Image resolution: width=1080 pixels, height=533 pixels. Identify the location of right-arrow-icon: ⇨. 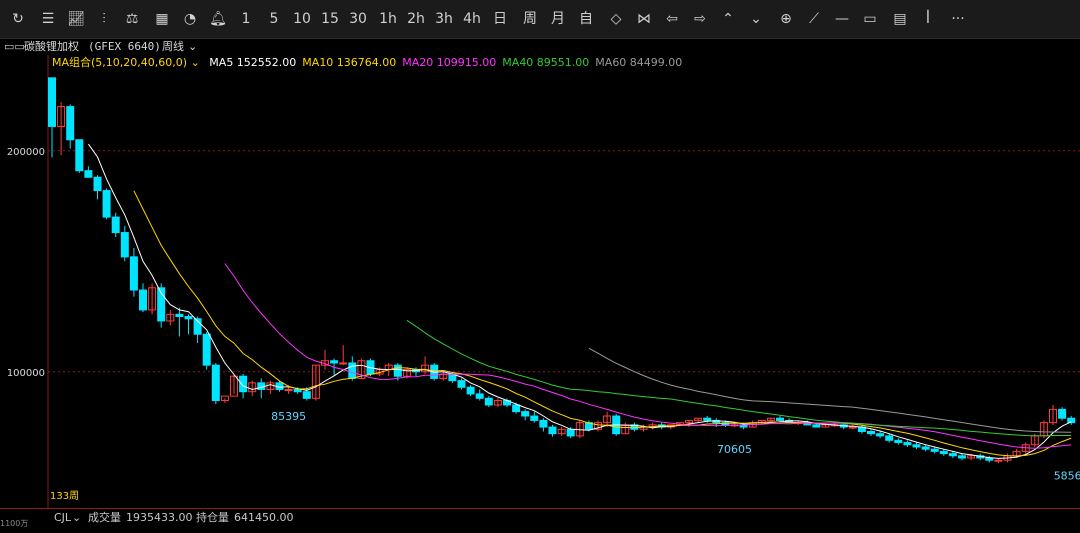
(700, 19).